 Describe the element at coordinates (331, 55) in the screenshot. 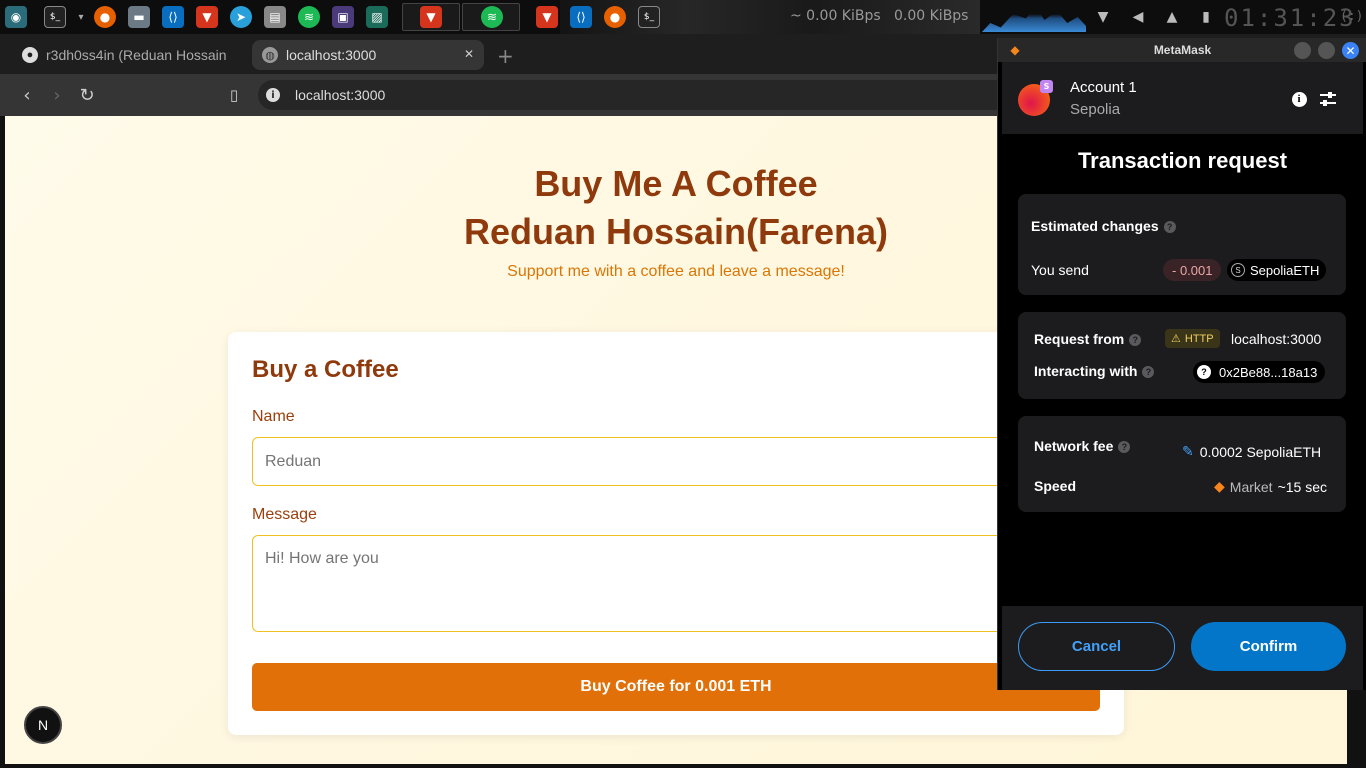

I see `tab-label: localhost:3000` at that location.